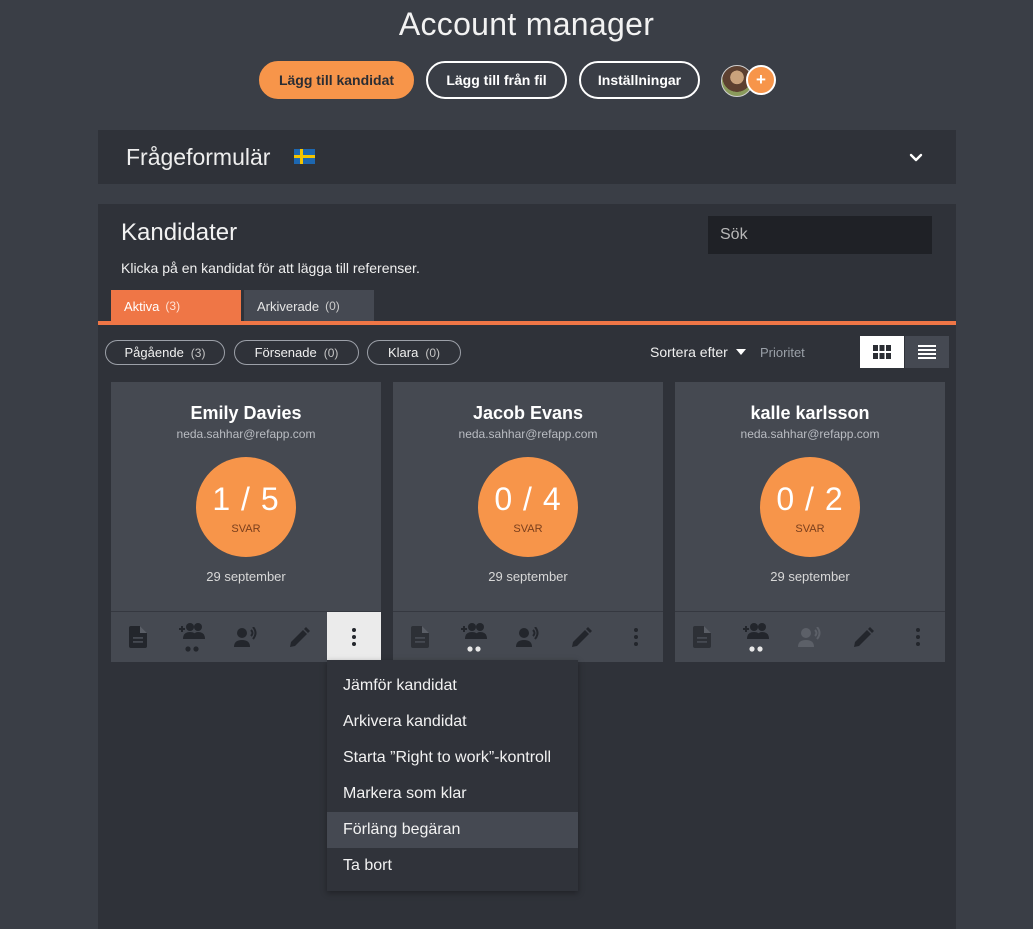 This screenshot has width=1033, height=929. Describe the element at coordinates (782, 352) in the screenshot. I see `sort-value: Prioritet` at that location.